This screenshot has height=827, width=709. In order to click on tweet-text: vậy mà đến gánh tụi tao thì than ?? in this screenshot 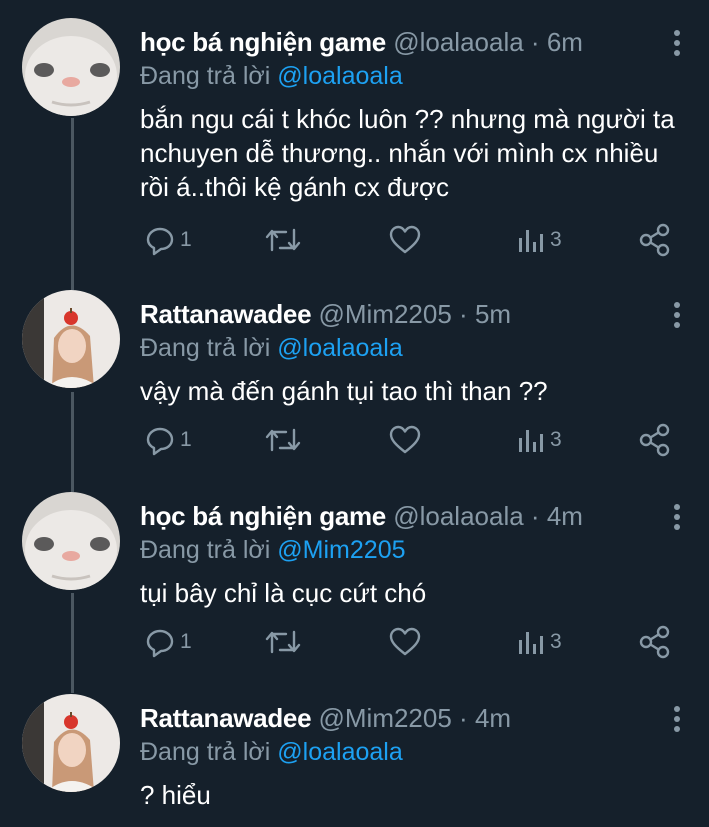, I will do `click(344, 391)`.